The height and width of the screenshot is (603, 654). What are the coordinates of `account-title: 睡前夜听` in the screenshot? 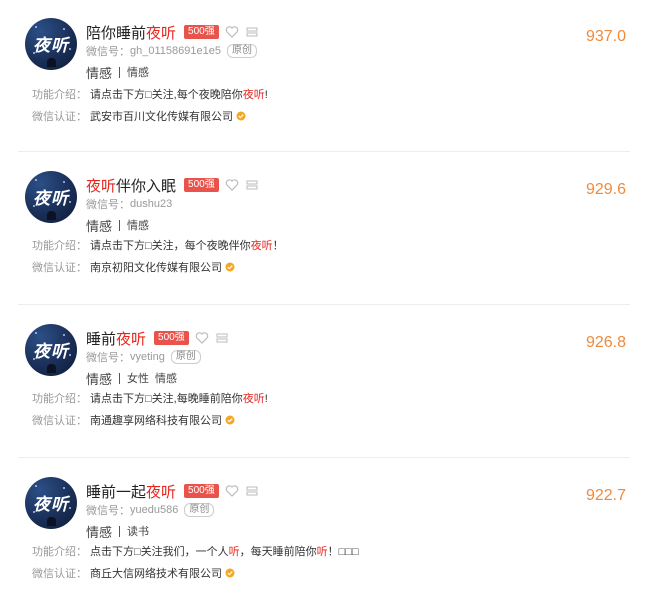 It's located at (116, 338).